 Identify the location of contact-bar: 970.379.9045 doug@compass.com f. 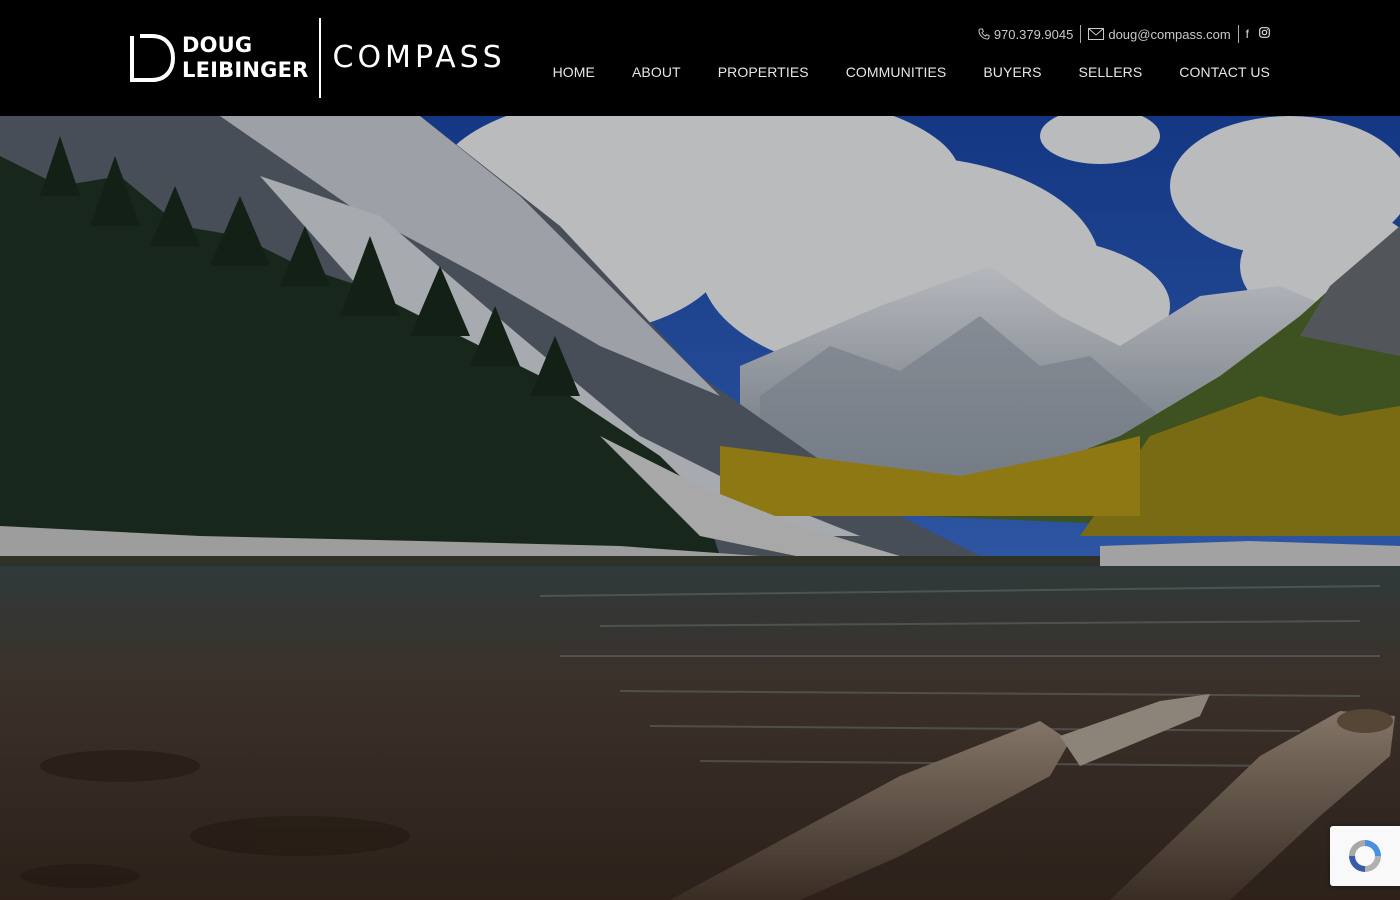
(1124, 34).